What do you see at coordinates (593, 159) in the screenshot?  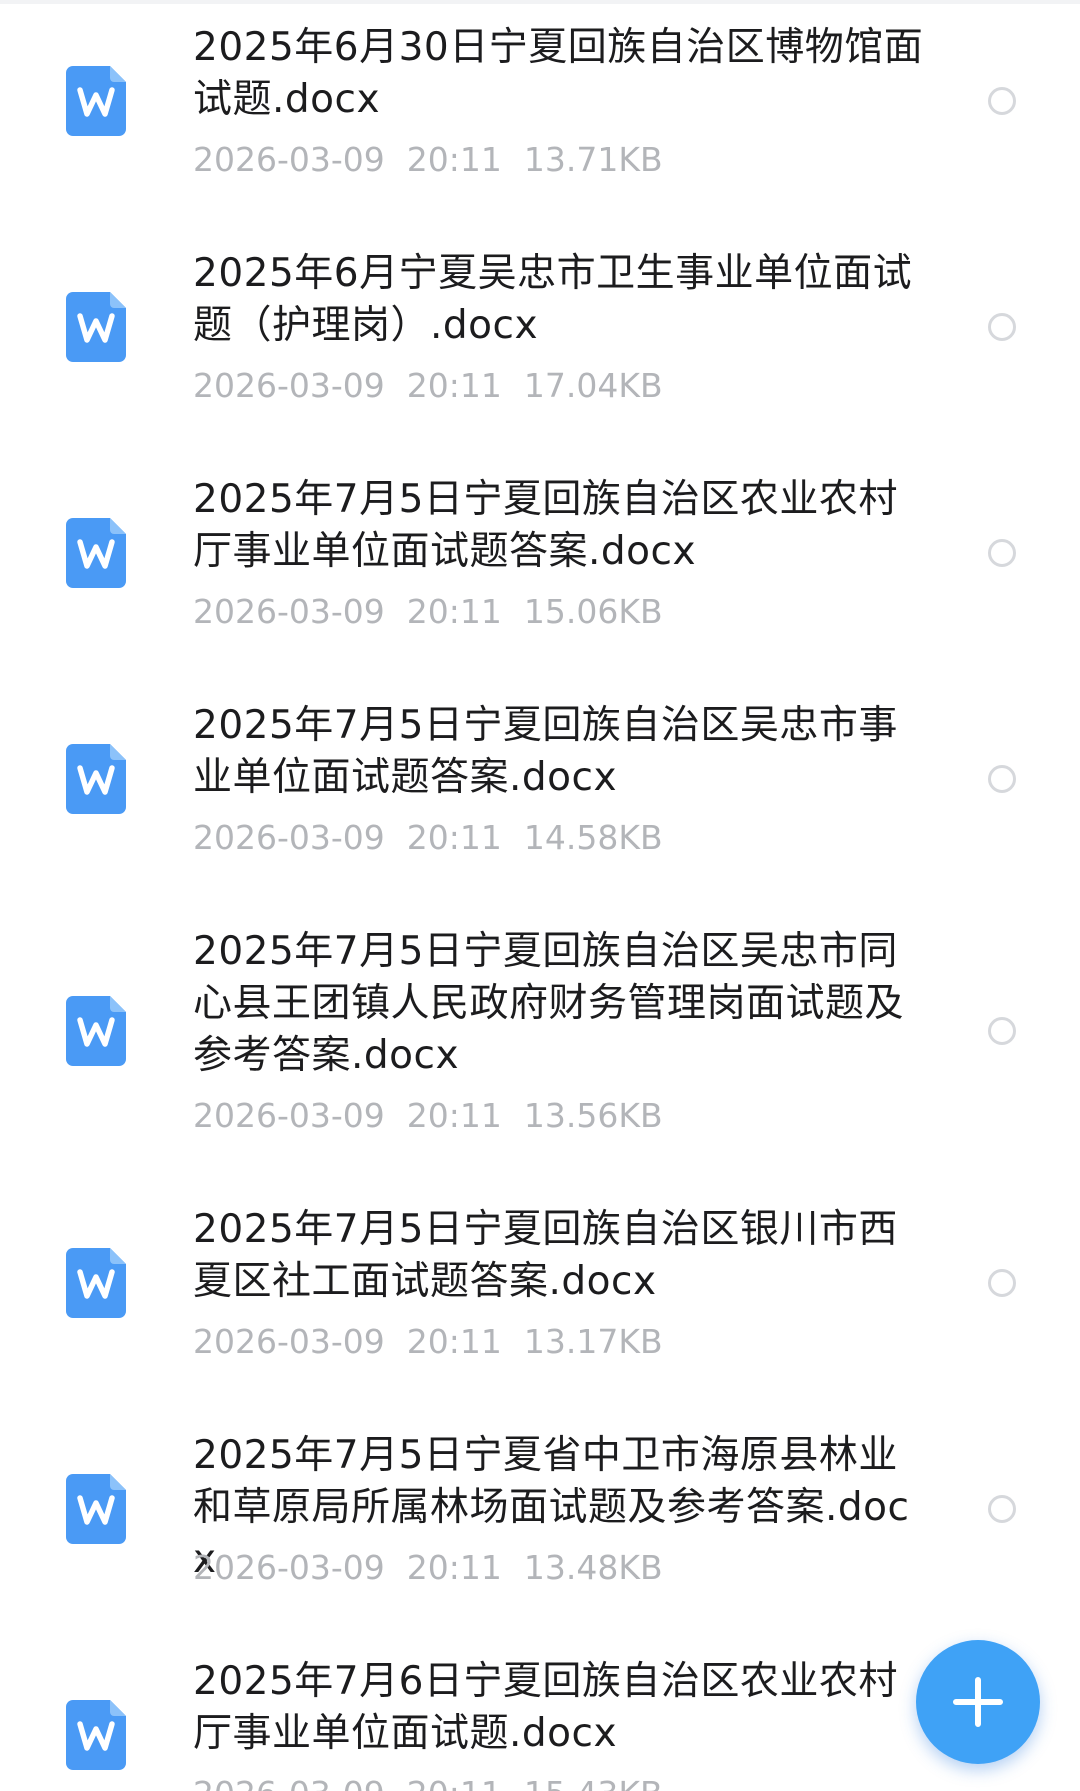 I see `file-size: 13.71KB` at bounding box center [593, 159].